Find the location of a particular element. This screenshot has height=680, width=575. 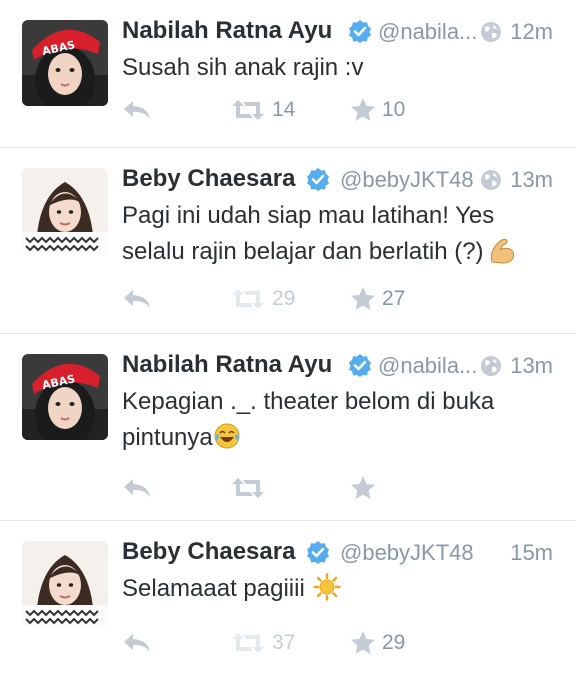

tweet-text-line-with-emoji: pintunya is located at coordinates (337, 438).